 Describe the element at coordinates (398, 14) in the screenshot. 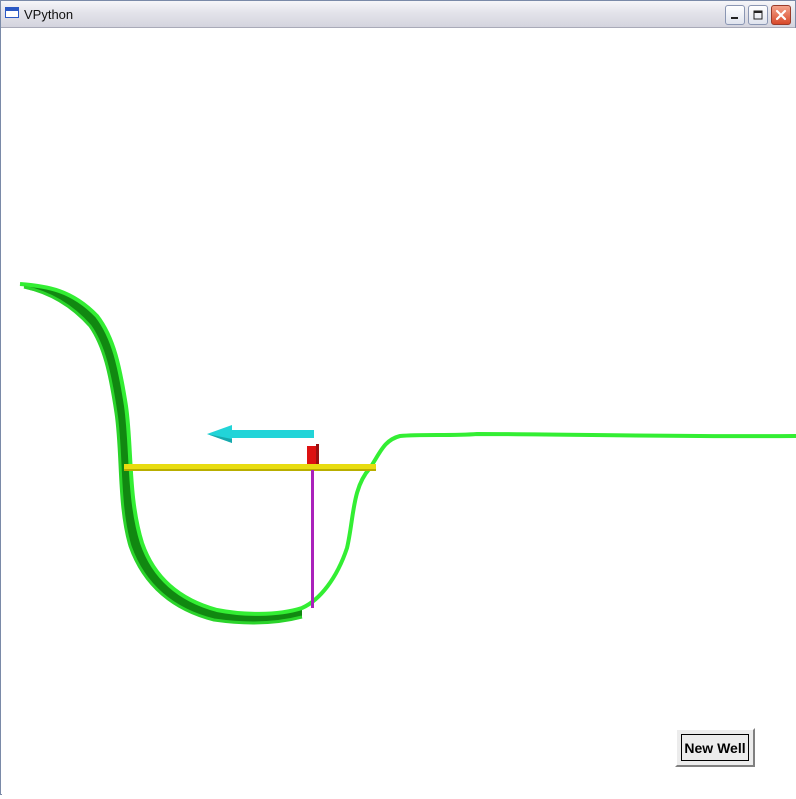

I see `title-bar: VPython` at that location.